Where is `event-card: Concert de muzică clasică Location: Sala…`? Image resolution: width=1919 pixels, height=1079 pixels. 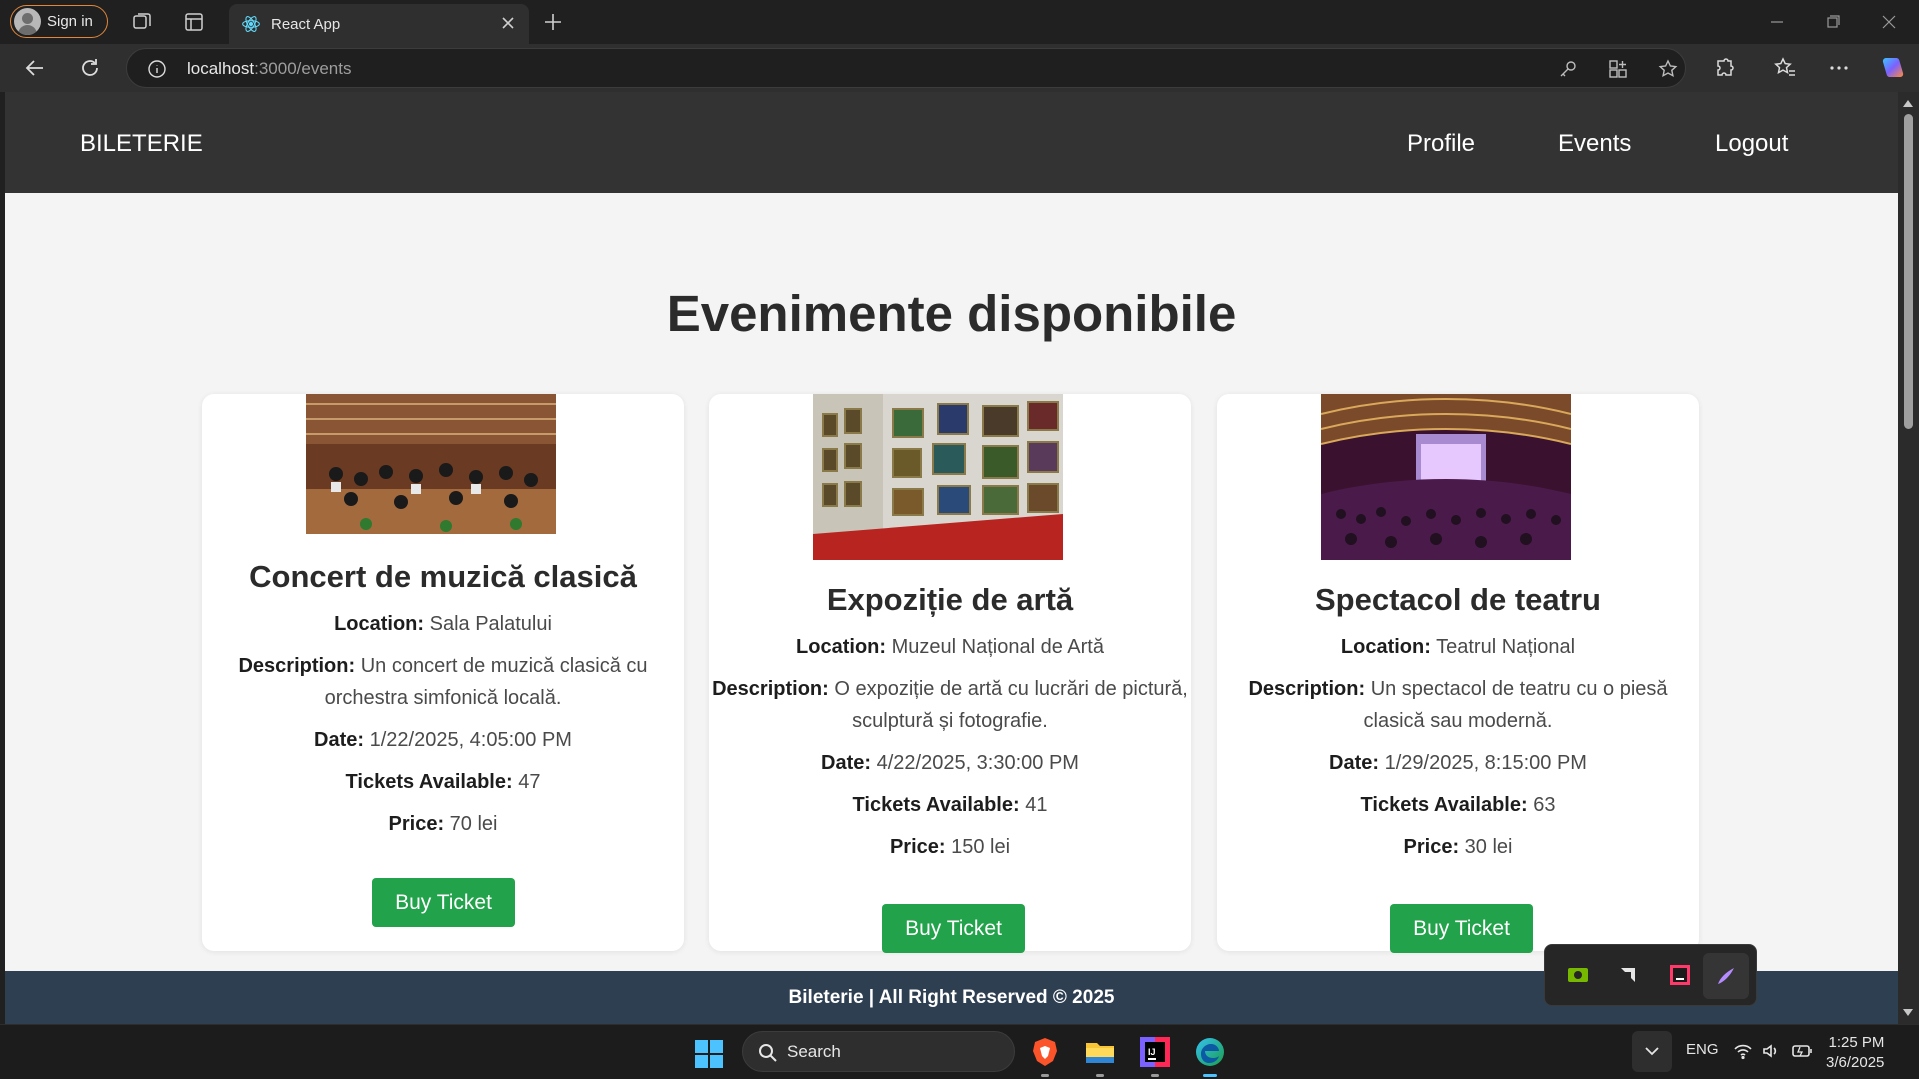 event-card: Concert de muzică clasică Location: Sala… is located at coordinates (443, 672).